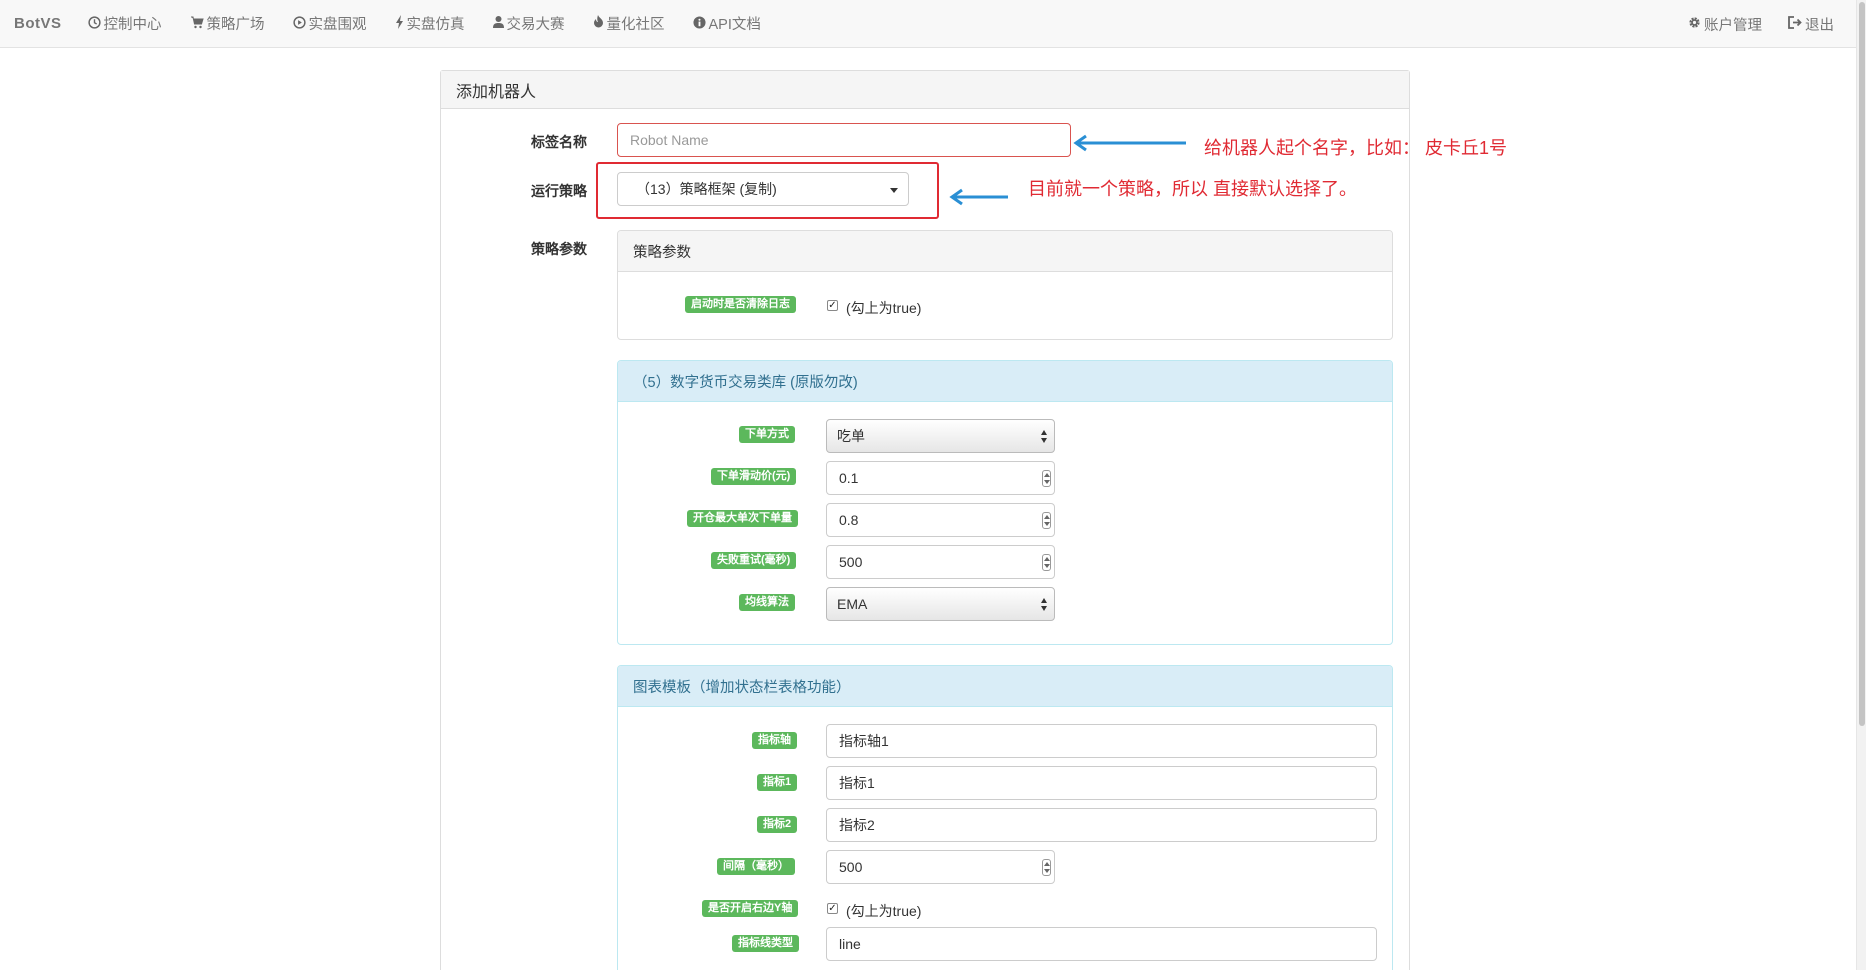 Image resolution: width=1866 pixels, height=970 pixels. I want to click on axis-value: 指标轴1, so click(864, 741).